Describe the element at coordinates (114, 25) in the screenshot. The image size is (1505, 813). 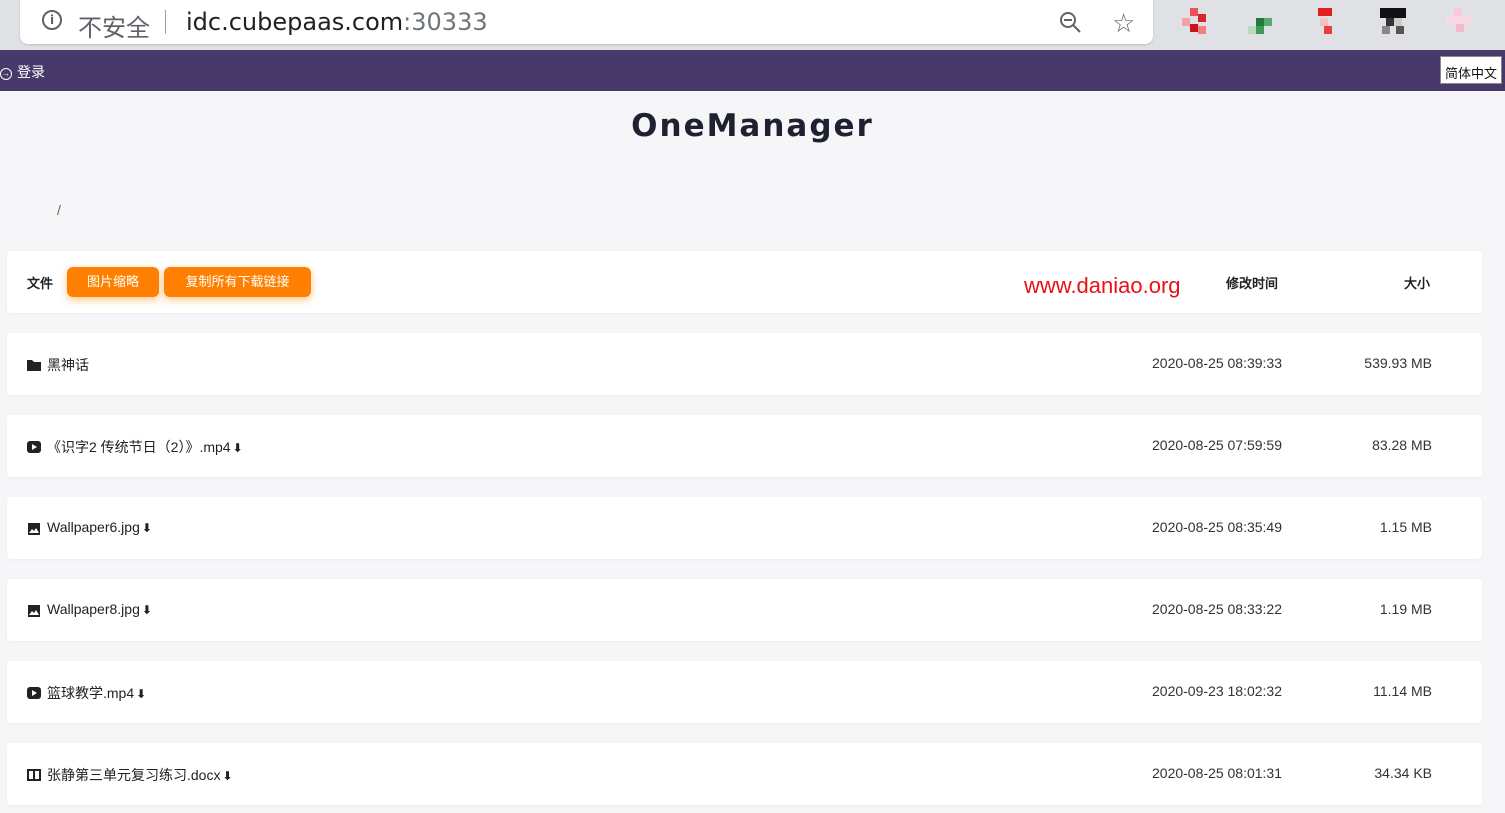
I see `security-label: 不安全` at that location.